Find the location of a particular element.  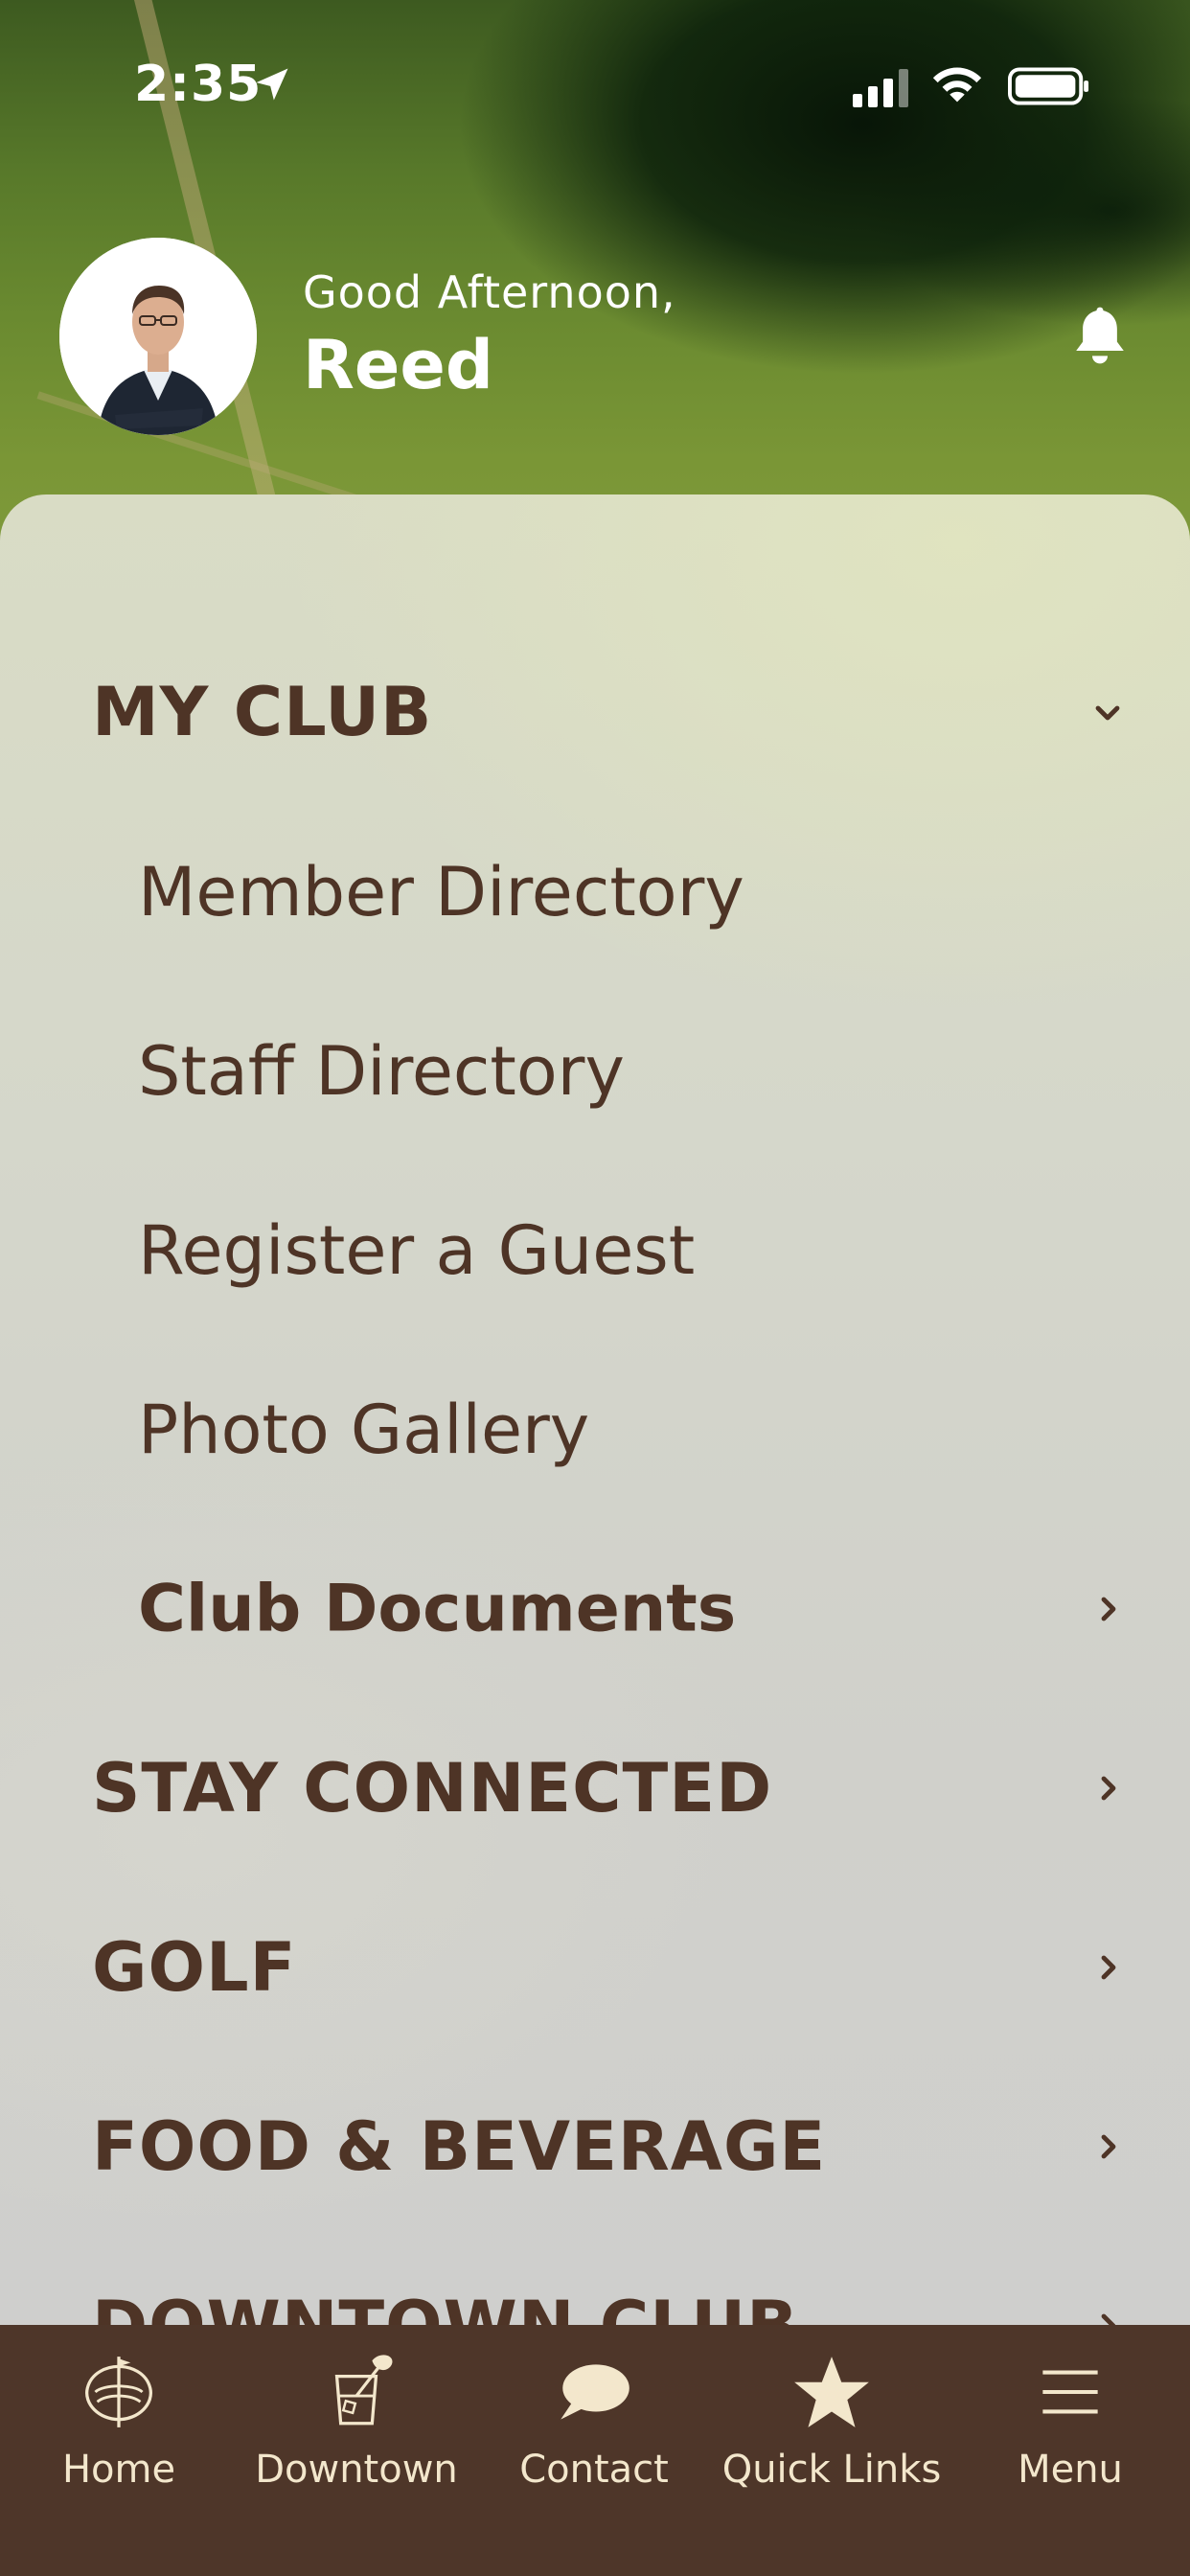

section-label: MY CLUB is located at coordinates (263, 712).